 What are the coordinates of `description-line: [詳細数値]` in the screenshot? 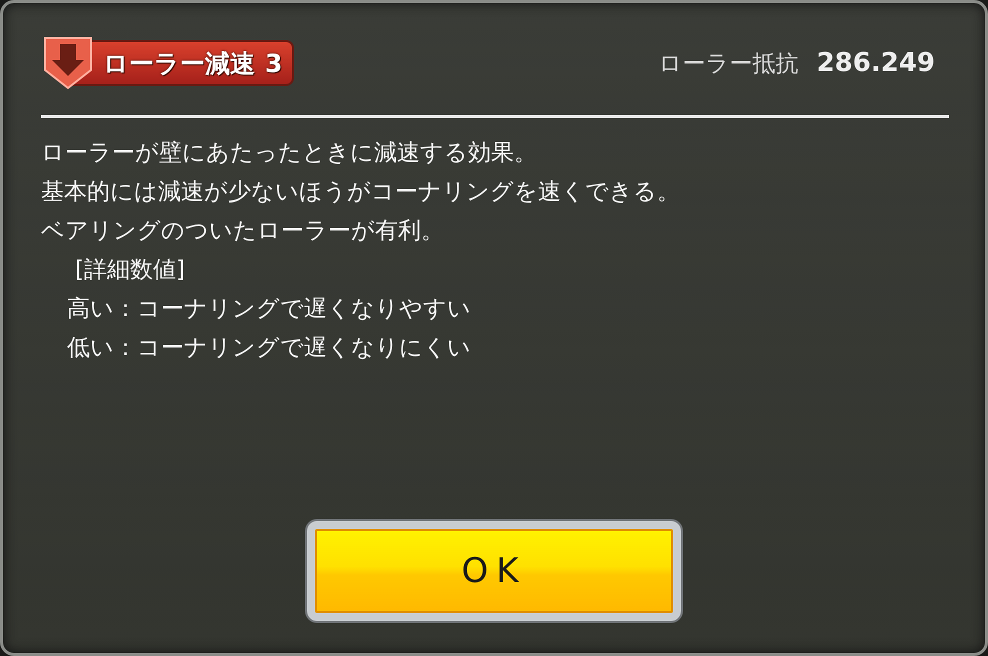 It's located at (130, 270).